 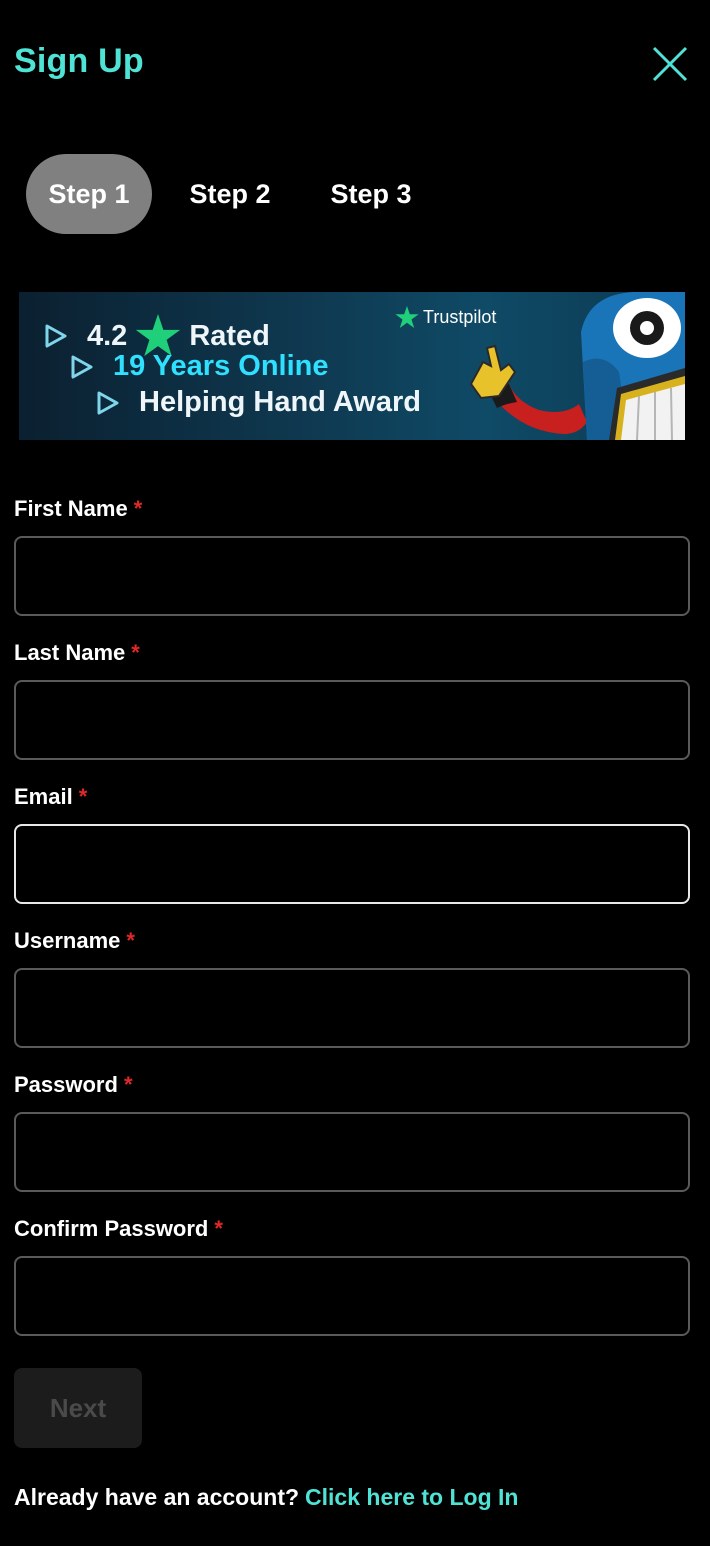 I want to click on username-label-text: Username, so click(x=67, y=940).